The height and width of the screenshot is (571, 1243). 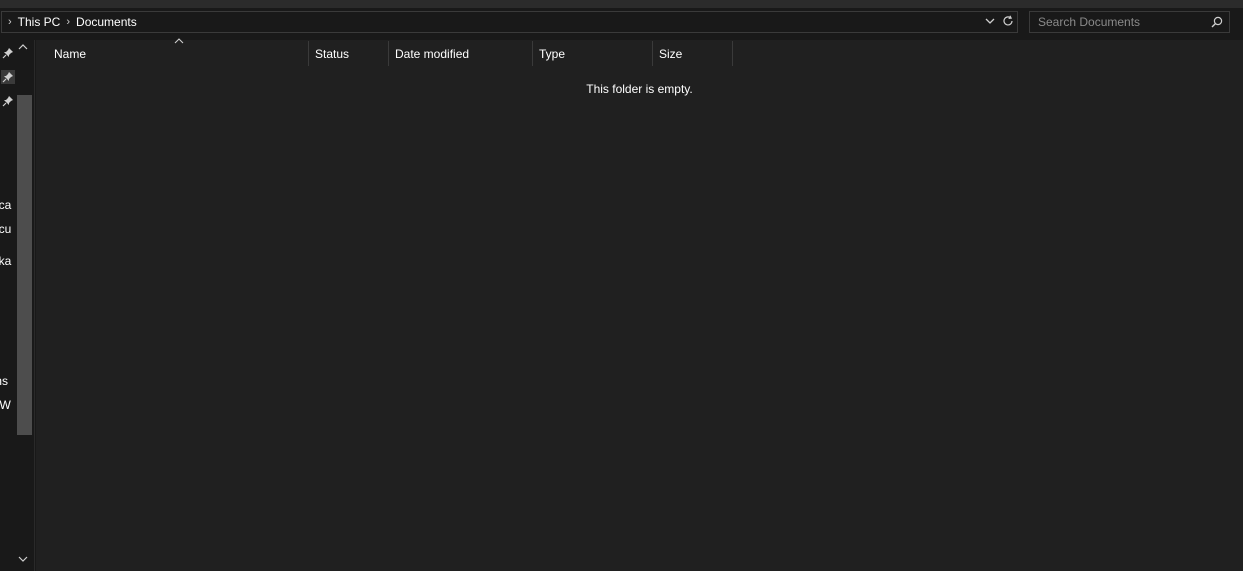 I want to click on address-bar: › This PC › Documents, so click(x=509, y=22).